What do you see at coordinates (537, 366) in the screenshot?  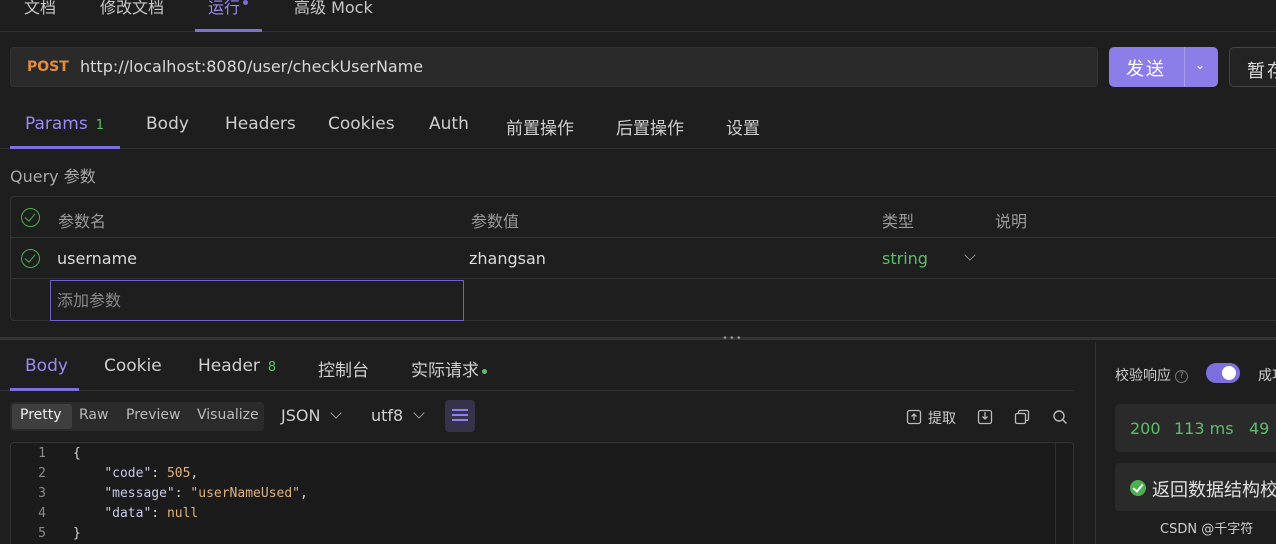 I see `response-tabs: Body Cookie Header 8 控制台 实际请求` at bounding box center [537, 366].